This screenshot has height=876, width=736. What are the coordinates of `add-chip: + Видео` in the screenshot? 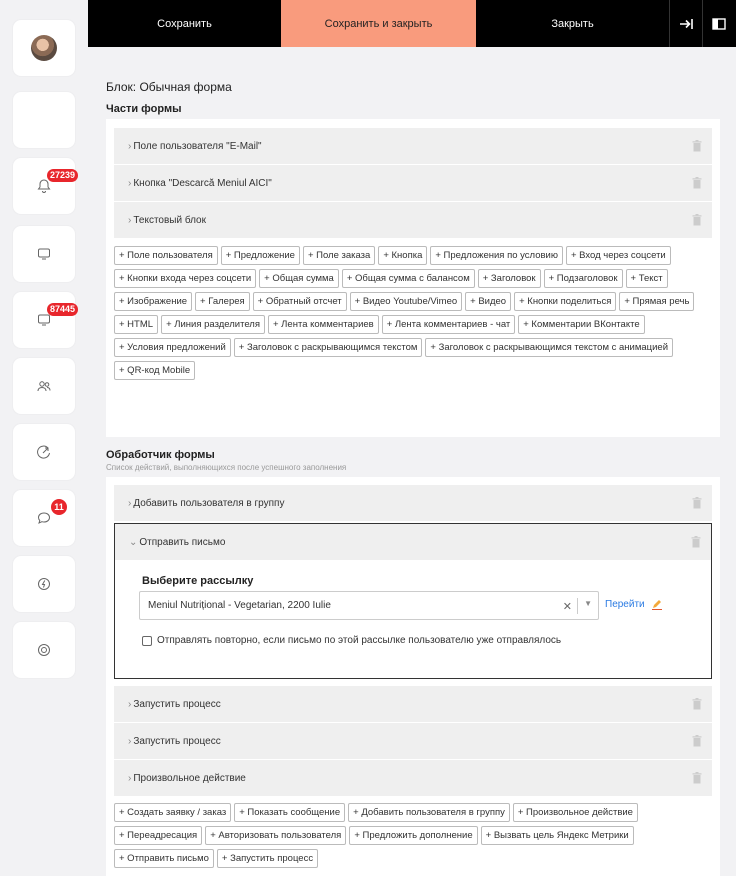 It's located at (488, 301).